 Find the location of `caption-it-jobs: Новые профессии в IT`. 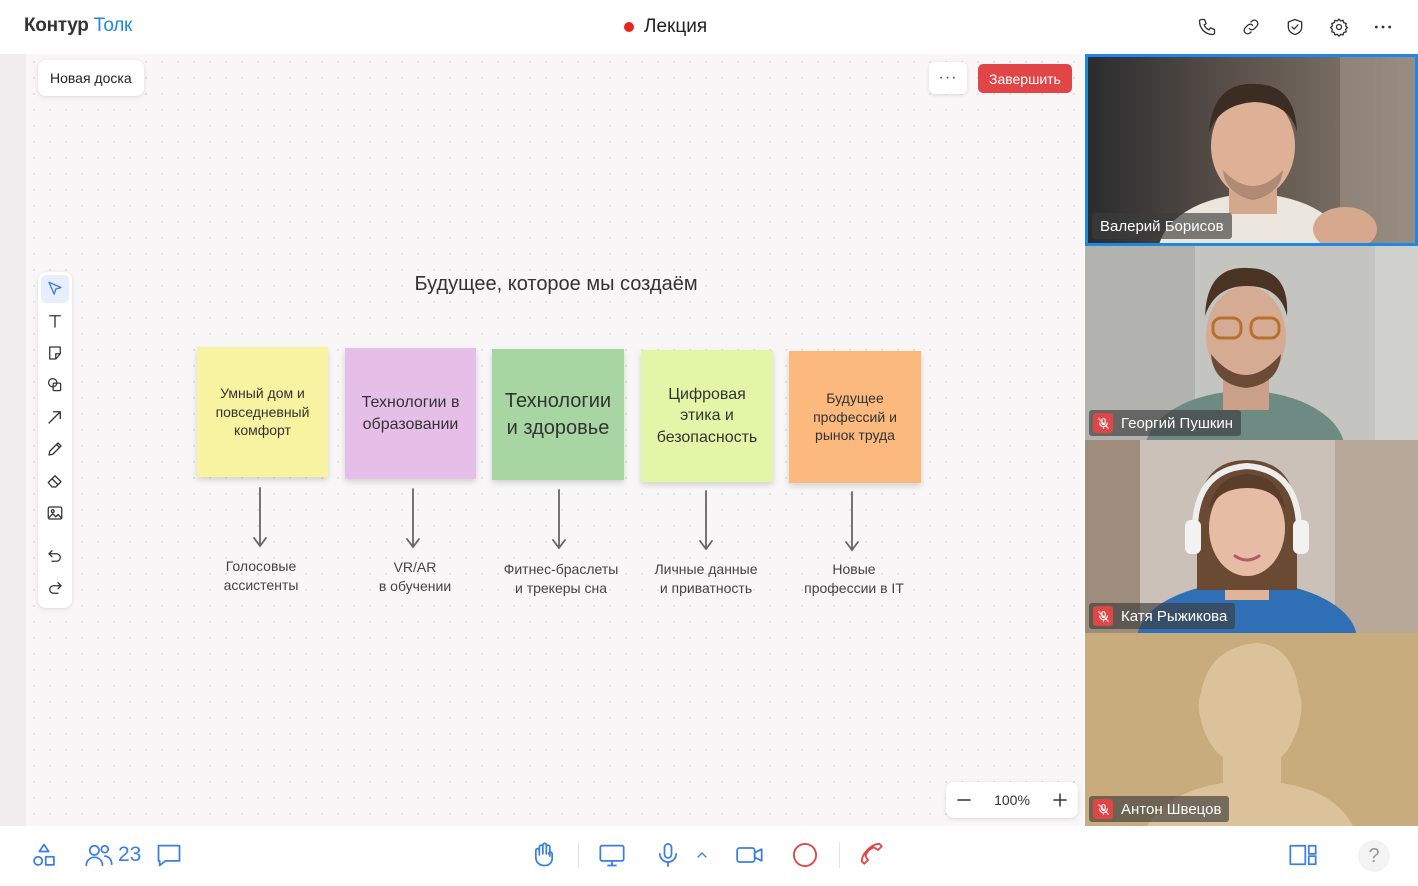

caption-it-jobs: Новые профессии в IT is located at coordinates (854, 579).